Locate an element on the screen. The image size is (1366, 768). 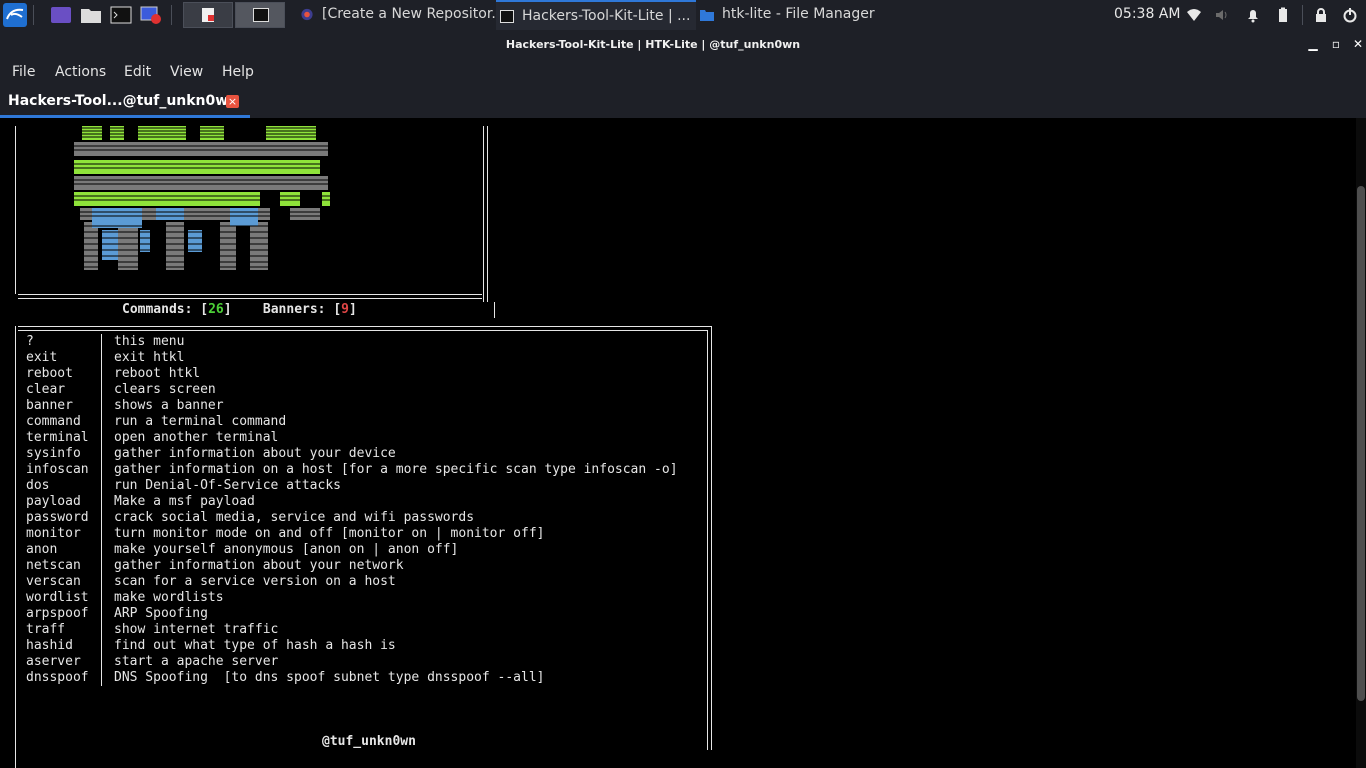
tab-bar: Hackers-Tool...@tuf_unkn0wn × is located at coordinates (683, 103).